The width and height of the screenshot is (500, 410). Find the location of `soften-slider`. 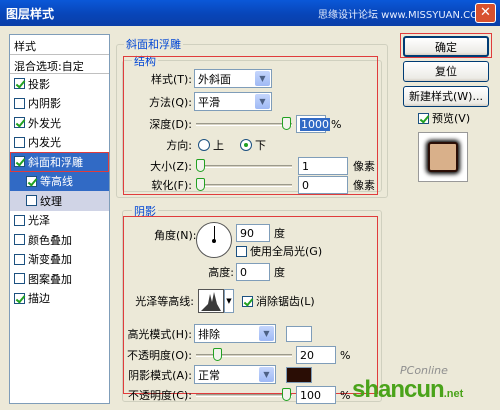

soften-slider is located at coordinates (244, 185).